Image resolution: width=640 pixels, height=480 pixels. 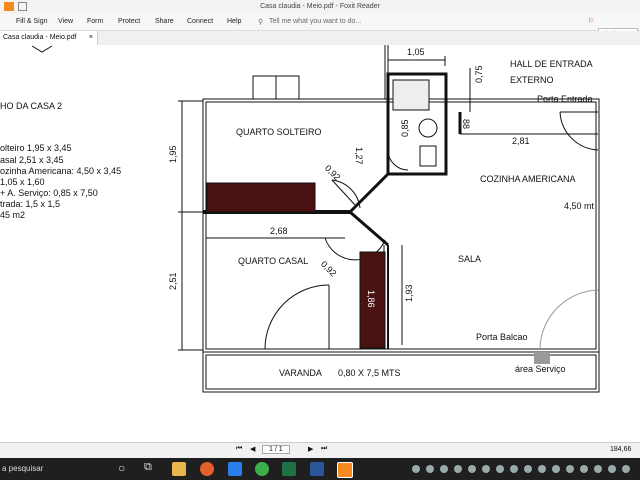 What do you see at coordinates (30, 204) in the screenshot?
I see `list-item: trada: 1,5 x 1,5` at bounding box center [30, 204].